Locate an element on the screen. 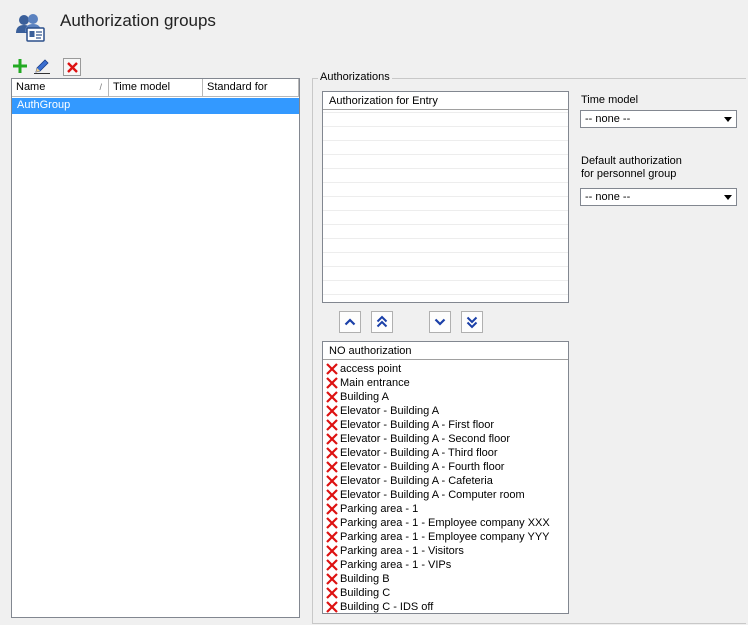  column-header-time-model: Time model is located at coordinates (156, 88).